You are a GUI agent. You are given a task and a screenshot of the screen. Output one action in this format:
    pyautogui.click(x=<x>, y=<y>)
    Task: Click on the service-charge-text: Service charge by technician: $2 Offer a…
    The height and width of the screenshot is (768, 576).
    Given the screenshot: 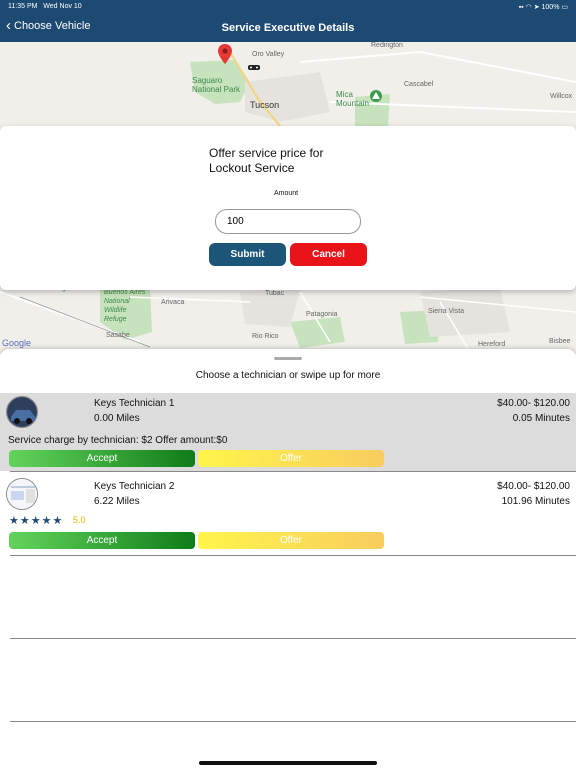 What is the action you would take?
    pyautogui.click(x=118, y=440)
    